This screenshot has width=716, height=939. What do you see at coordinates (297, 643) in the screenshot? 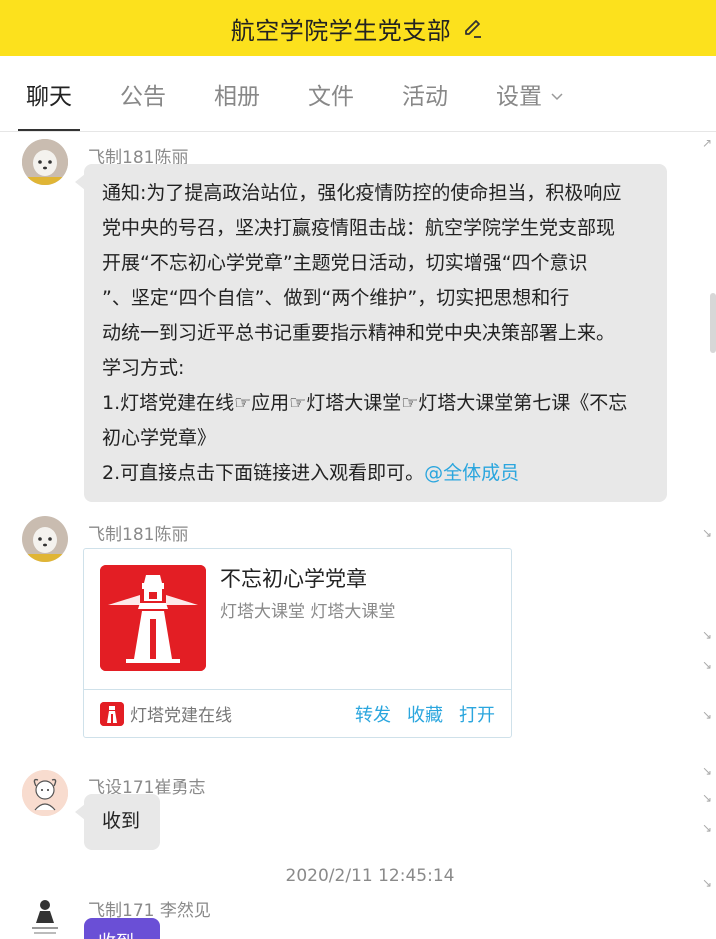
I see `share-card: 不忘初心学党章 灯塔大课堂 灯塔大课堂 灯塔党建在线 转发 收藏 打开` at bounding box center [297, 643].